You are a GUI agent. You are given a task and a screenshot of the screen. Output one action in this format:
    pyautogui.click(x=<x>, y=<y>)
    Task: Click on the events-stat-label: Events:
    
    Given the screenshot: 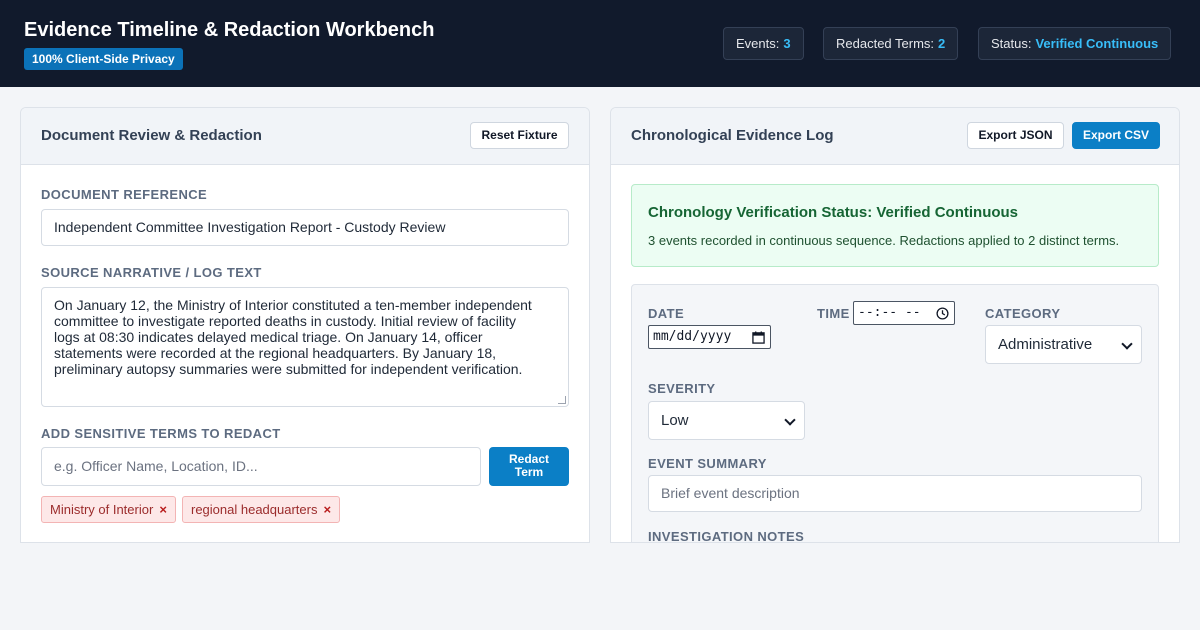 What is the action you would take?
    pyautogui.click(x=758, y=43)
    